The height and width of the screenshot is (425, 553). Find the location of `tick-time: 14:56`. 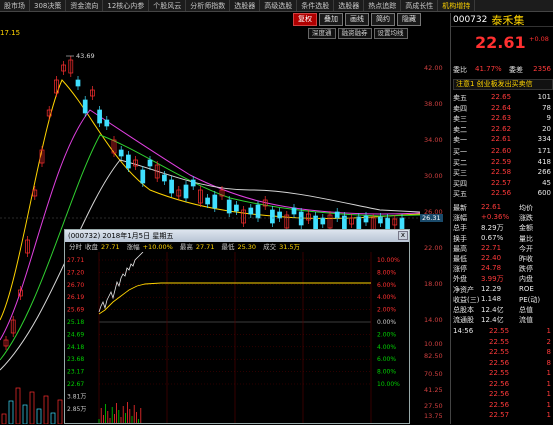

tick-time: 14:56 is located at coordinates (463, 331).